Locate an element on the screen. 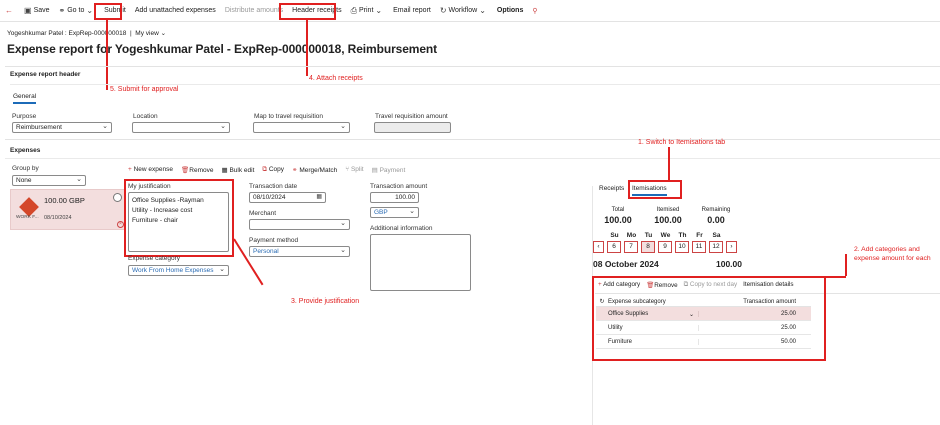  header-section-title: Expense report header is located at coordinates (45, 74).